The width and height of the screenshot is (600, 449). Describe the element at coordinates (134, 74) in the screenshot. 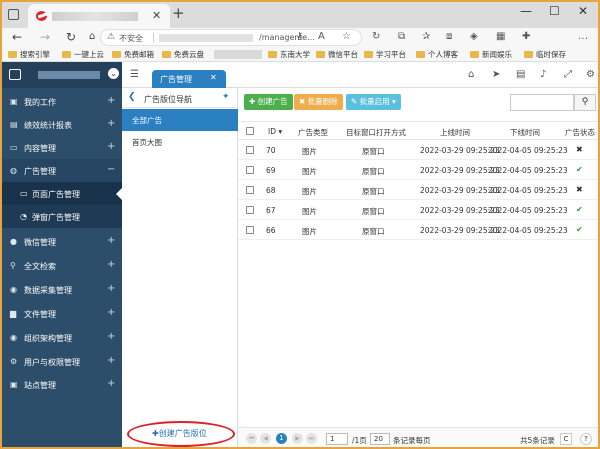

I see `hamburger-menu-icon: ☰` at that location.